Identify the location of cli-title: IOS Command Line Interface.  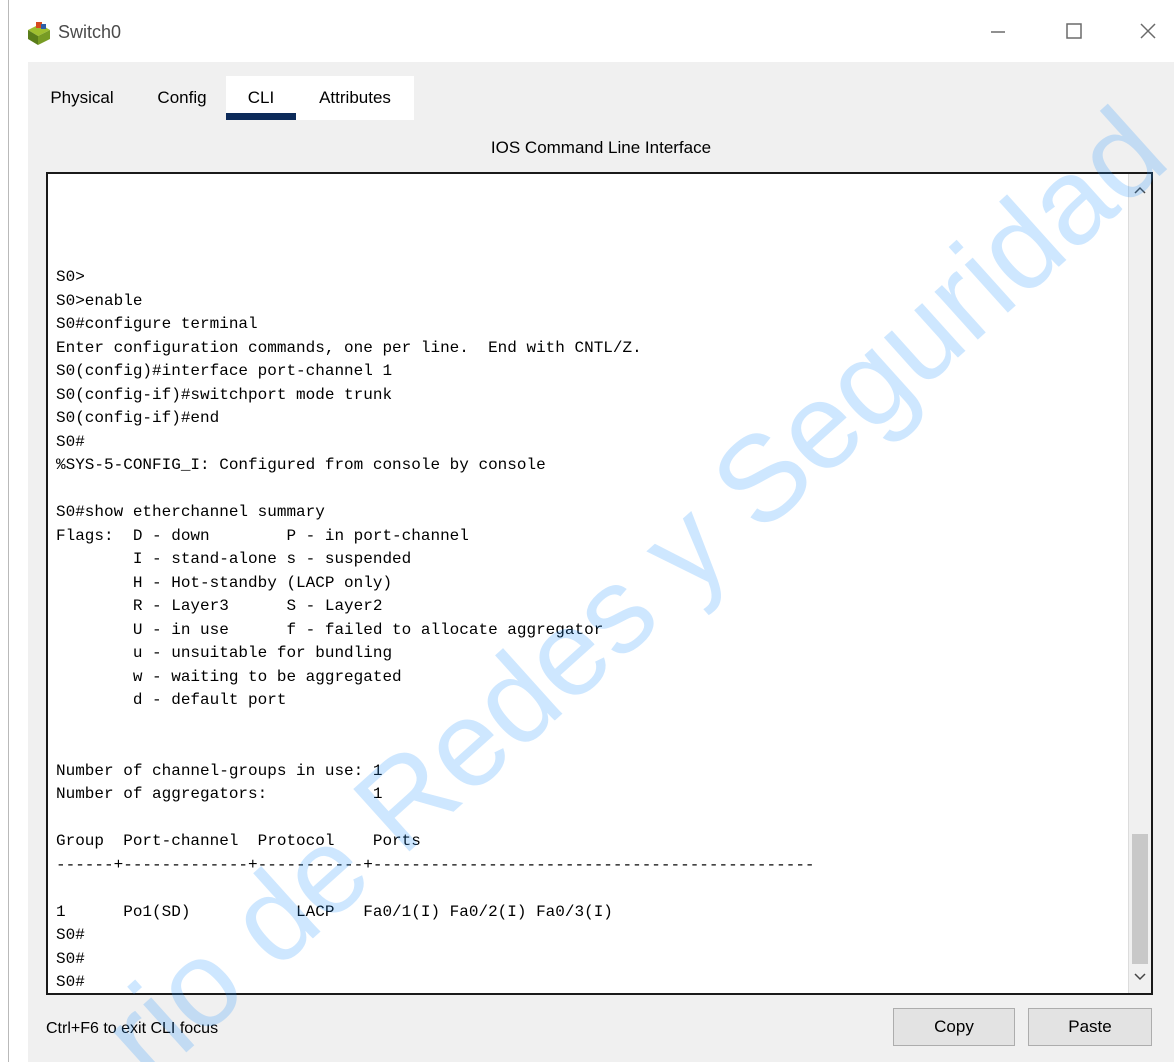
(601, 147).